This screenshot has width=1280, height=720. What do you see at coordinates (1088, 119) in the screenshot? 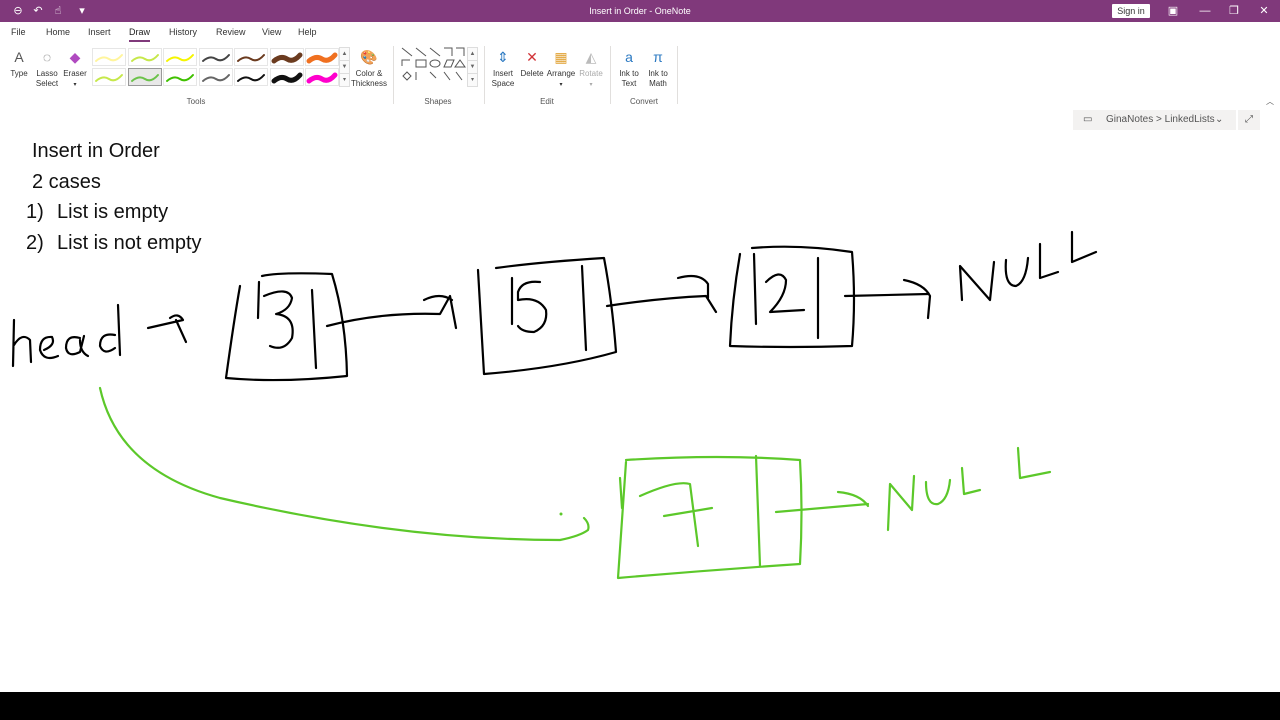
I see `notebook-icon: ▭` at bounding box center [1088, 119].